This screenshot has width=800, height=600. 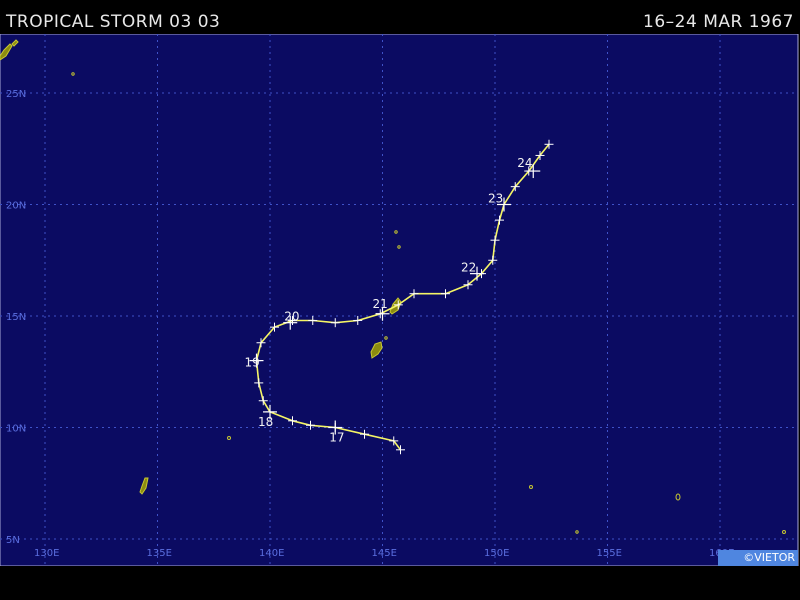 What do you see at coordinates (16, 206) in the screenshot?
I see `lat-label: 20N` at bounding box center [16, 206].